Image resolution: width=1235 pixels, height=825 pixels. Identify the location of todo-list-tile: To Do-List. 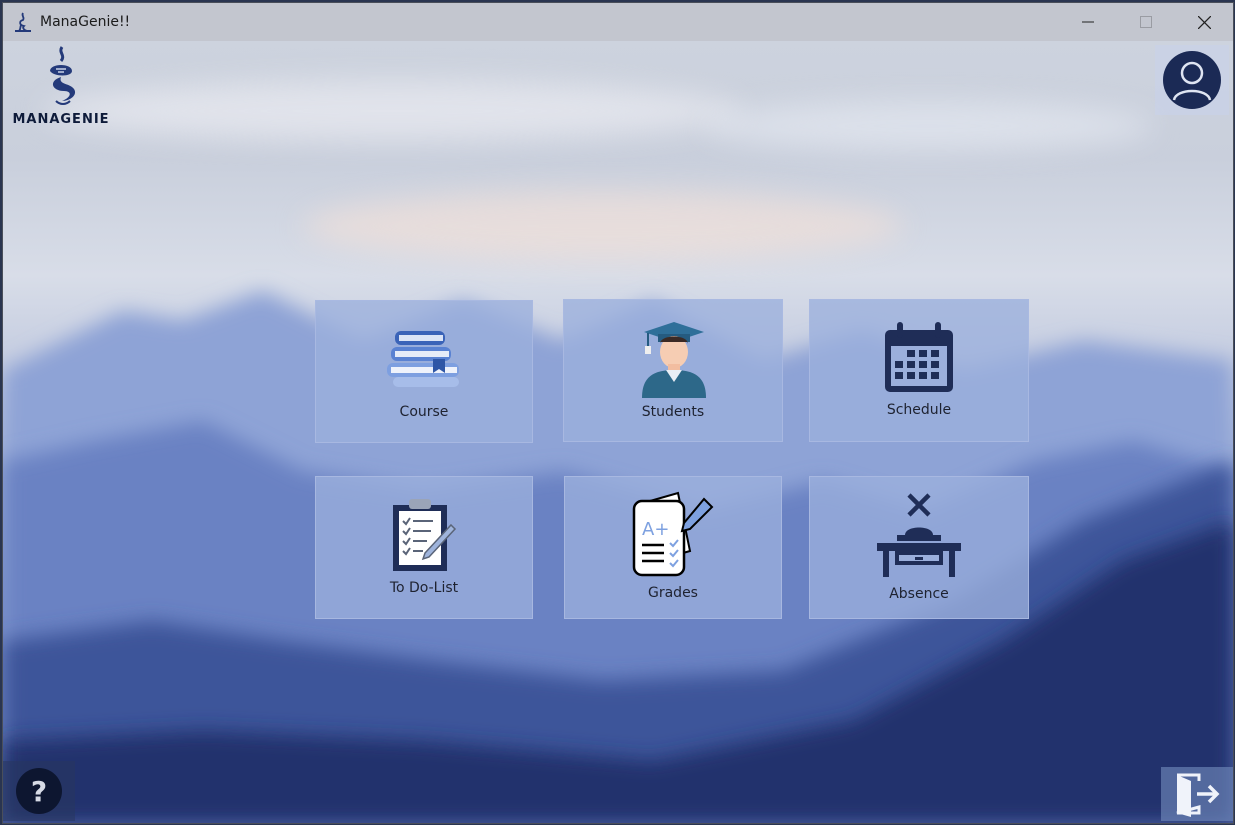
(424, 547).